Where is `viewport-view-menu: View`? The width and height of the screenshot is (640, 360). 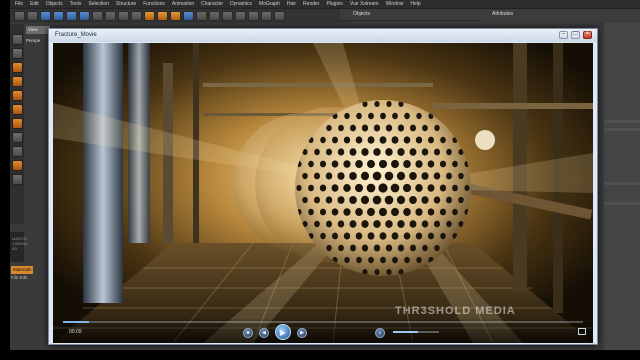
viewport-view-menu: View is located at coordinates (38, 30).